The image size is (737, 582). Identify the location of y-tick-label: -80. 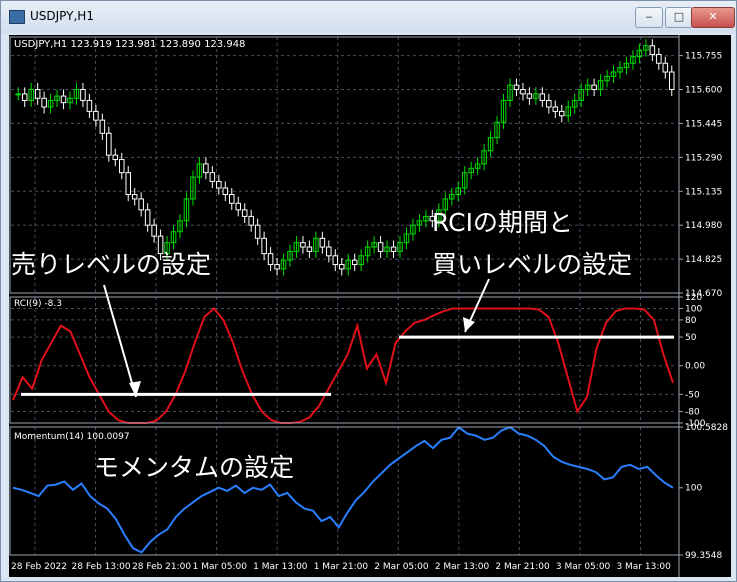
(692, 413).